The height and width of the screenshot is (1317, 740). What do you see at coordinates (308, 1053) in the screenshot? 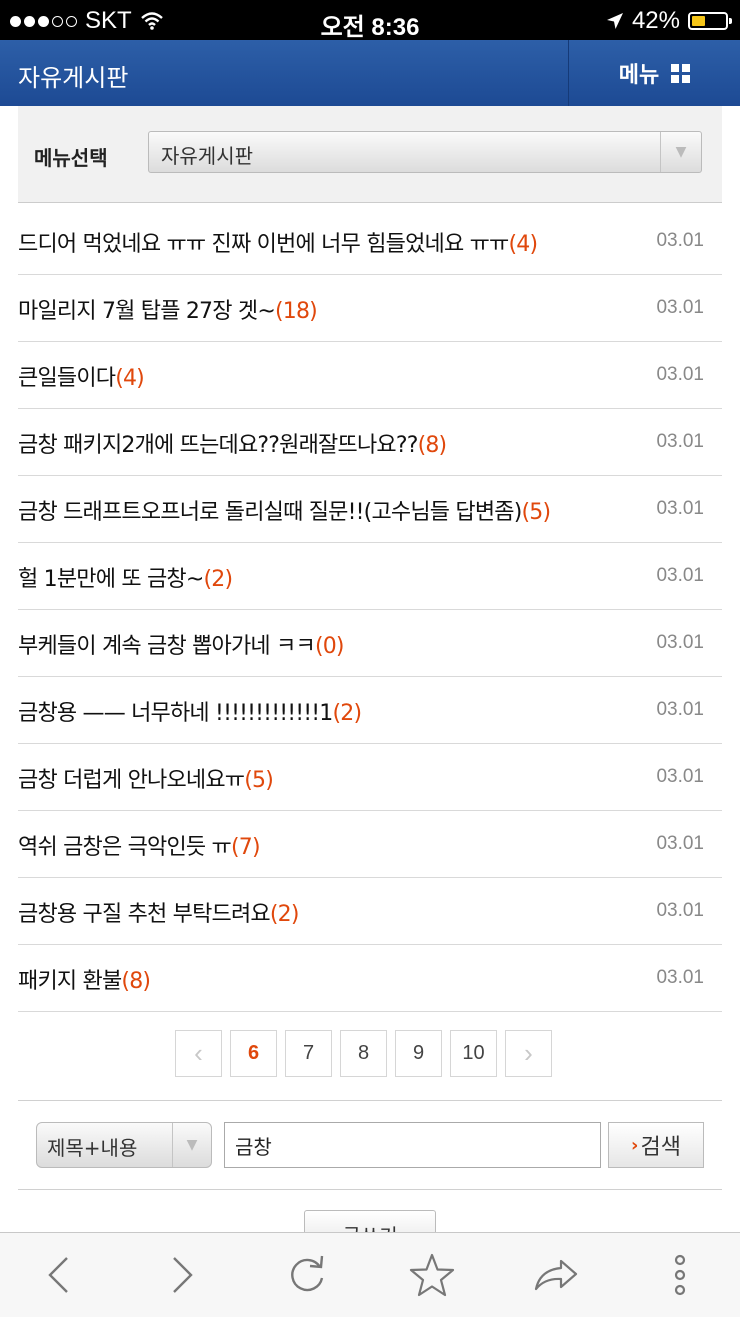
I see `page-number-button: 7` at bounding box center [308, 1053].